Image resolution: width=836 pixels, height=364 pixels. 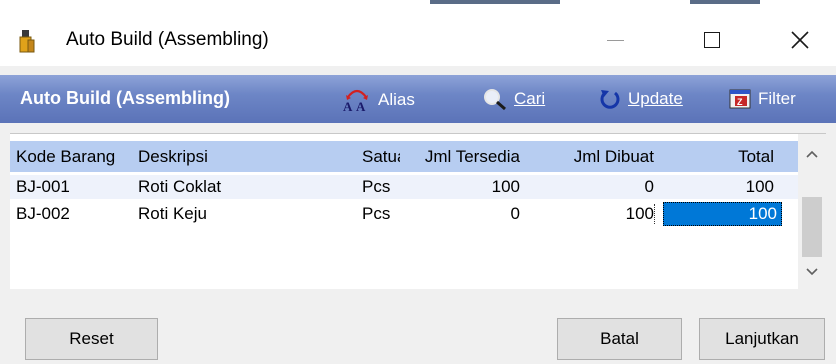 I want to click on chevron-down-icon, so click(x=812, y=272).